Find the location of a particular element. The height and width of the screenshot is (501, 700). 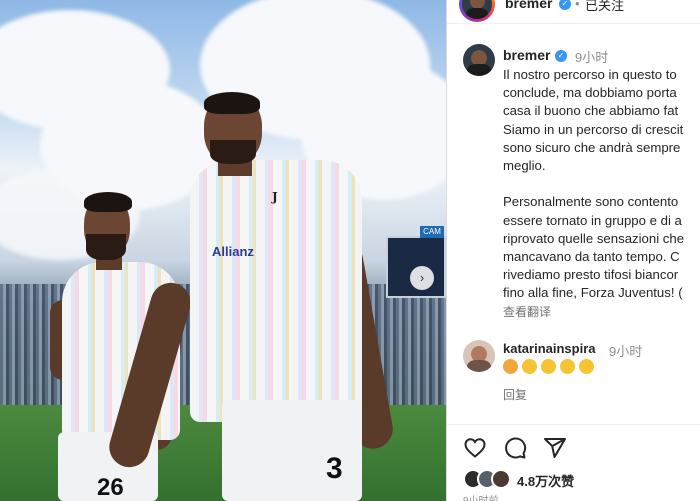

post-header: bremer ✓ • 已关注 is located at coordinates (573, 12).